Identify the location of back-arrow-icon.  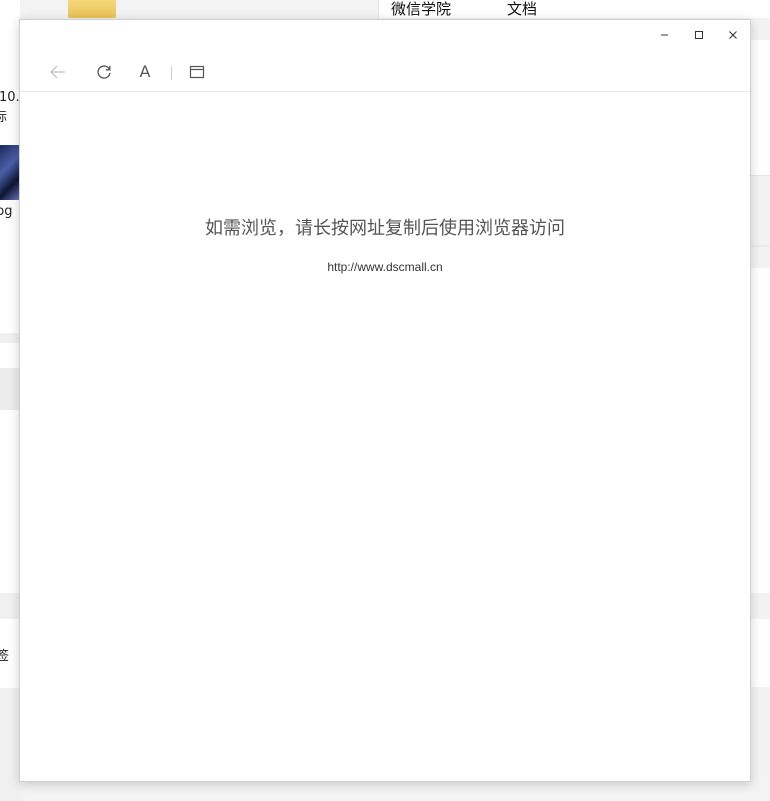
(57, 72).